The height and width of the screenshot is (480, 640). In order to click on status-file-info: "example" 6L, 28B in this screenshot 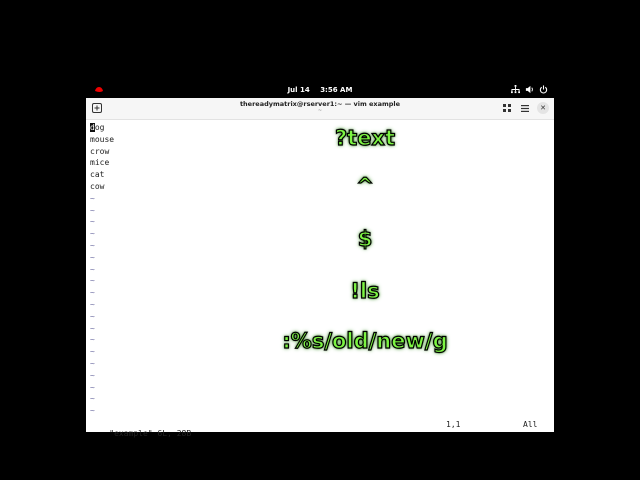, I will do `click(150, 433)`.